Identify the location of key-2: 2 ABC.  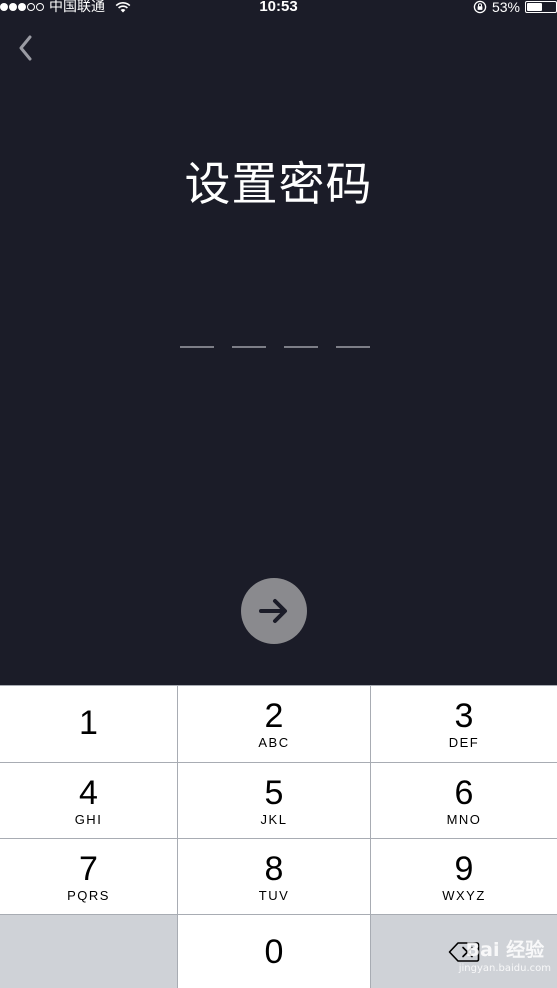
(274, 724).